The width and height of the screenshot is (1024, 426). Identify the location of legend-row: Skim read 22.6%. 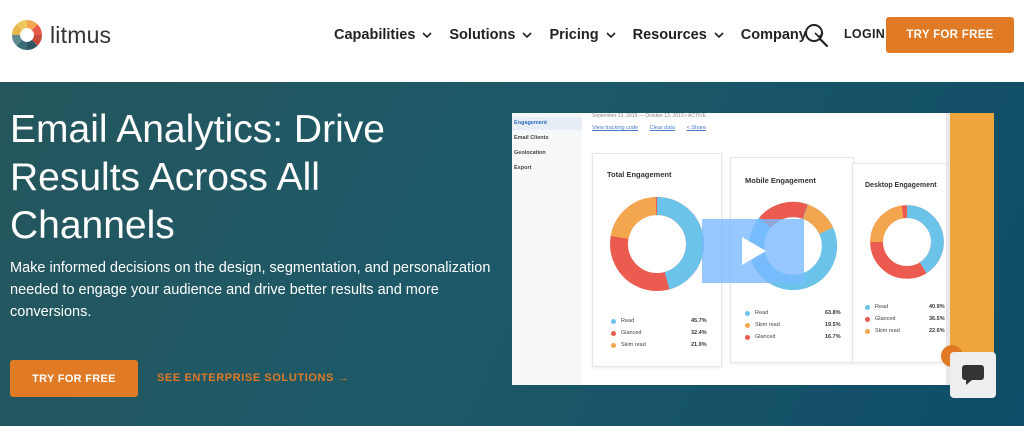
(906, 334).